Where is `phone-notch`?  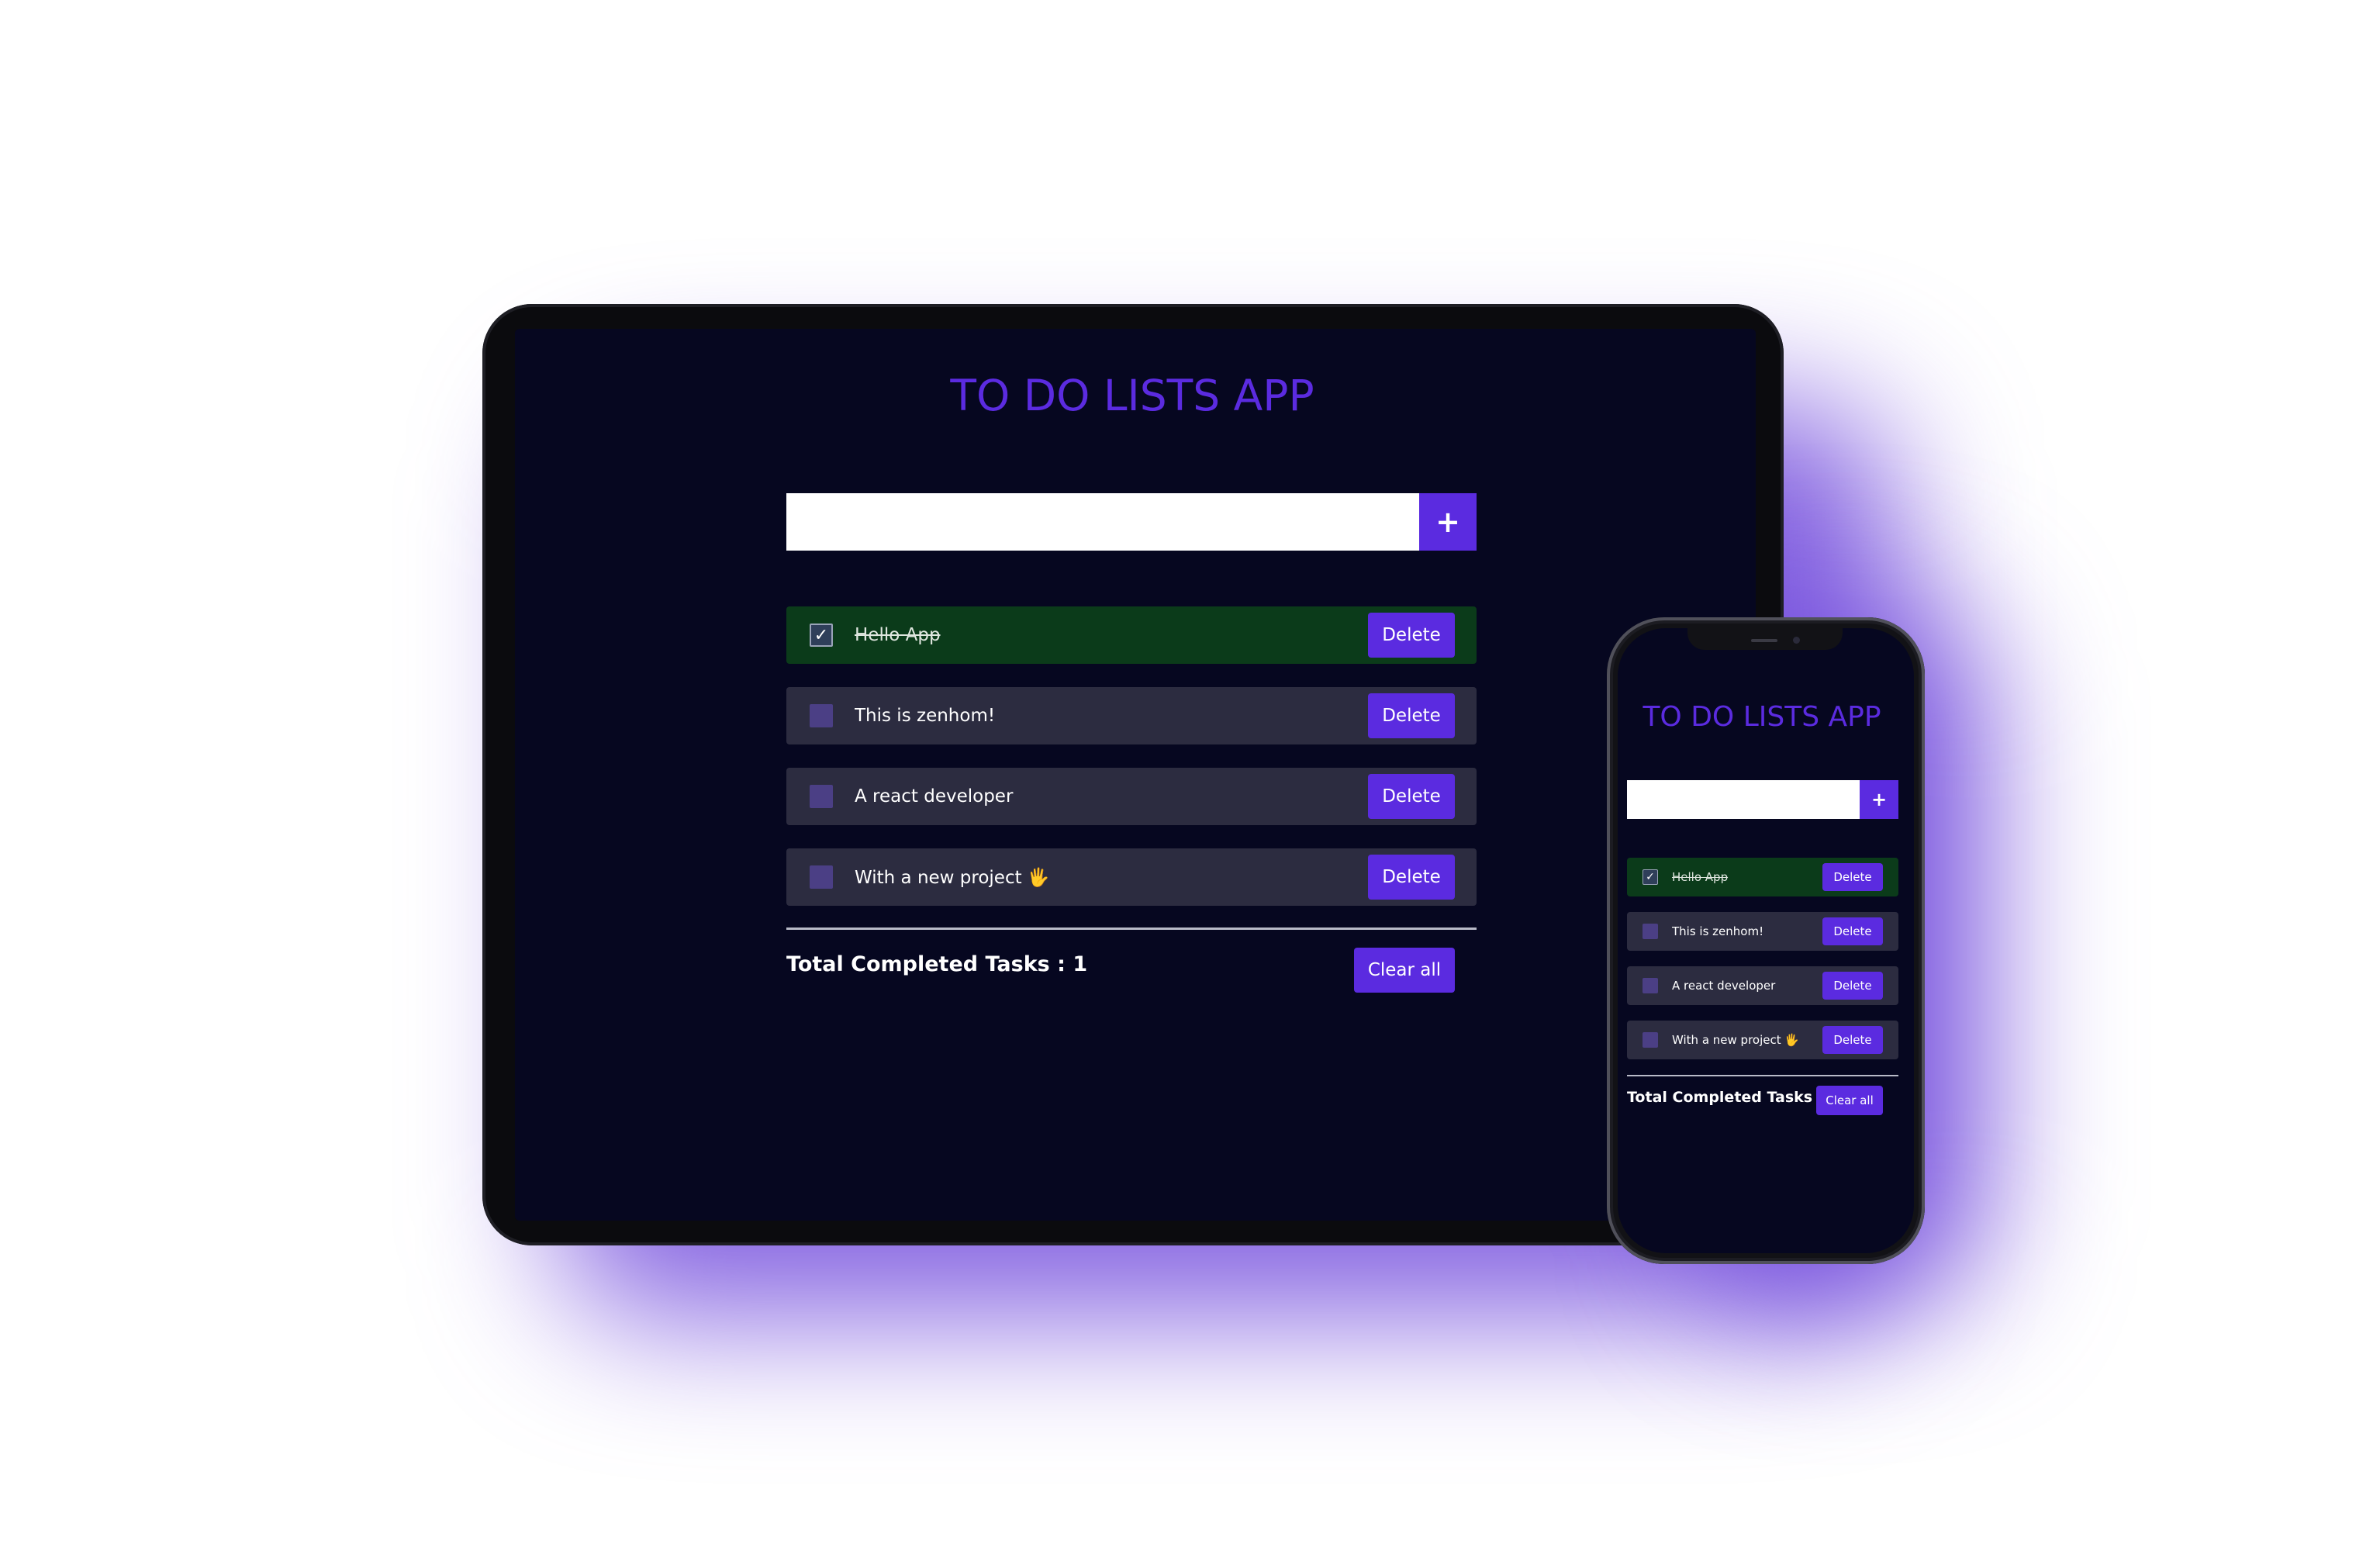 phone-notch is located at coordinates (1765, 639).